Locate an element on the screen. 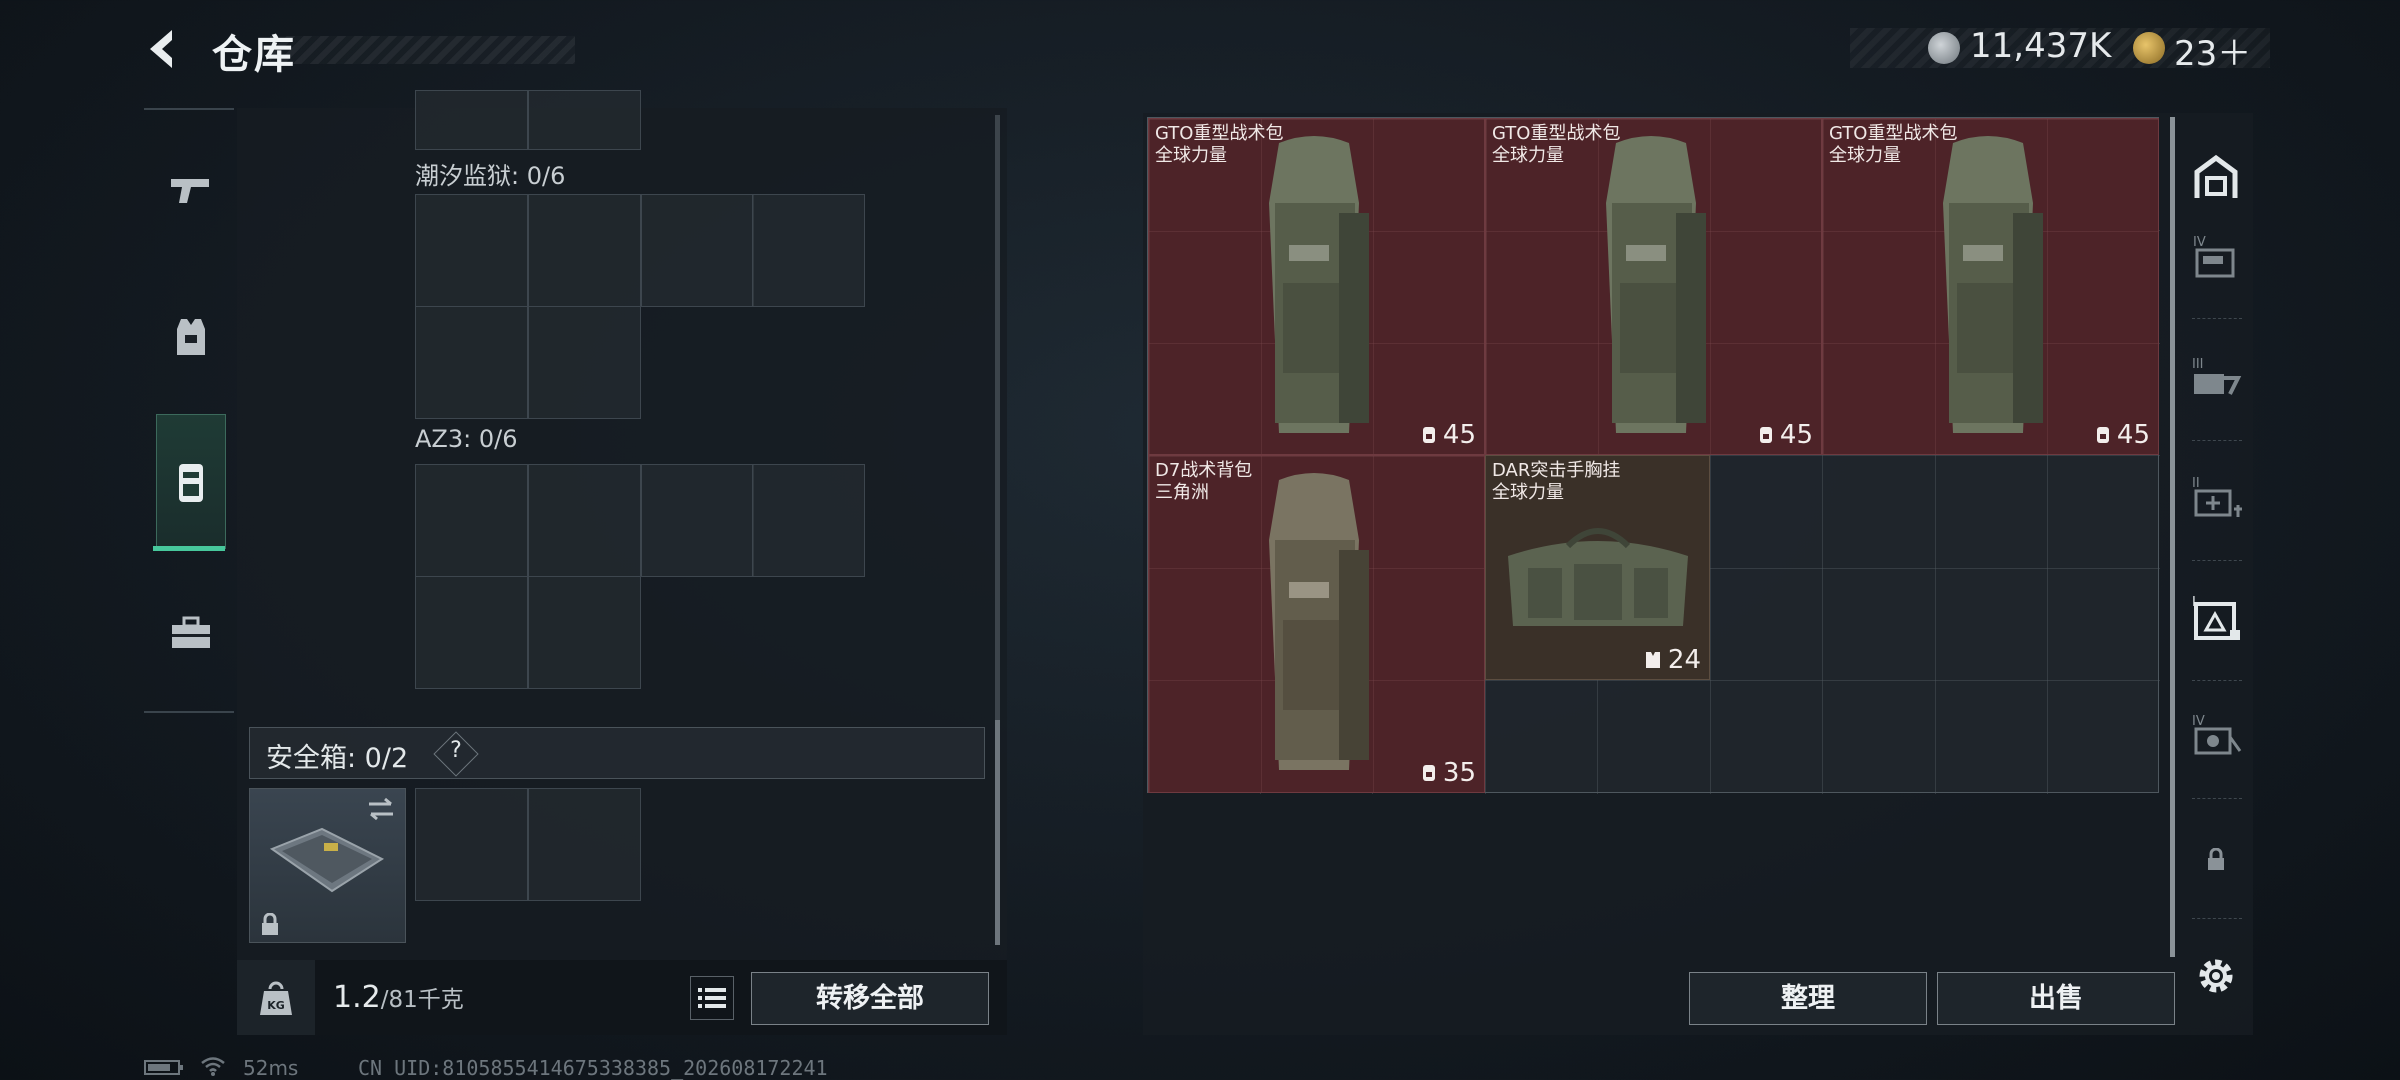 The image size is (2400, 1080). wifi-icon is located at coordinates (213, 1066).